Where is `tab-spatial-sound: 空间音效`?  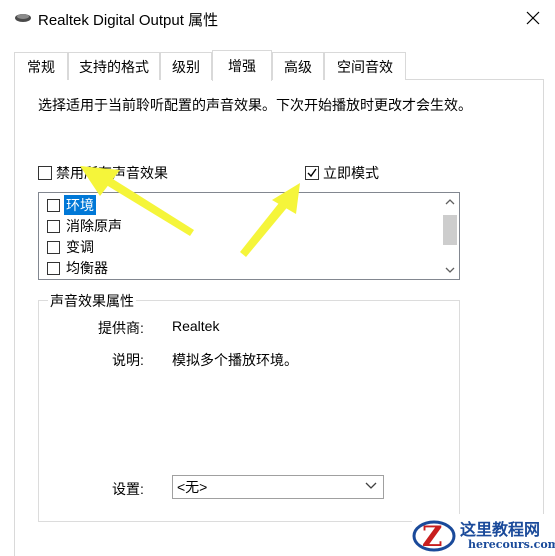 tab-spatial-sound: 空间音效 is located at coordinates (365, 66).